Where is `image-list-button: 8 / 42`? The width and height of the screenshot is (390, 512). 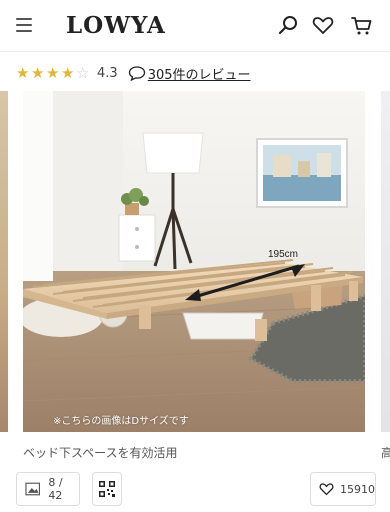 image-list-button: 8 / 42 is located at coordinates (48, 489).